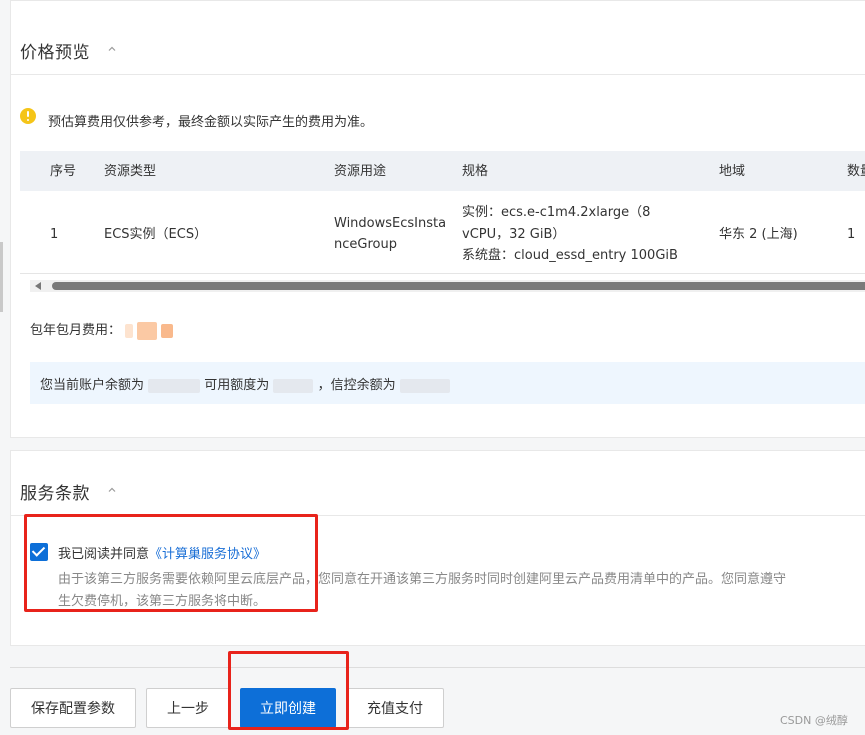  Describe the element at coordinates (130, 171) in the screenshot. I see `column-header-resource-type: 资源类型` at that location.